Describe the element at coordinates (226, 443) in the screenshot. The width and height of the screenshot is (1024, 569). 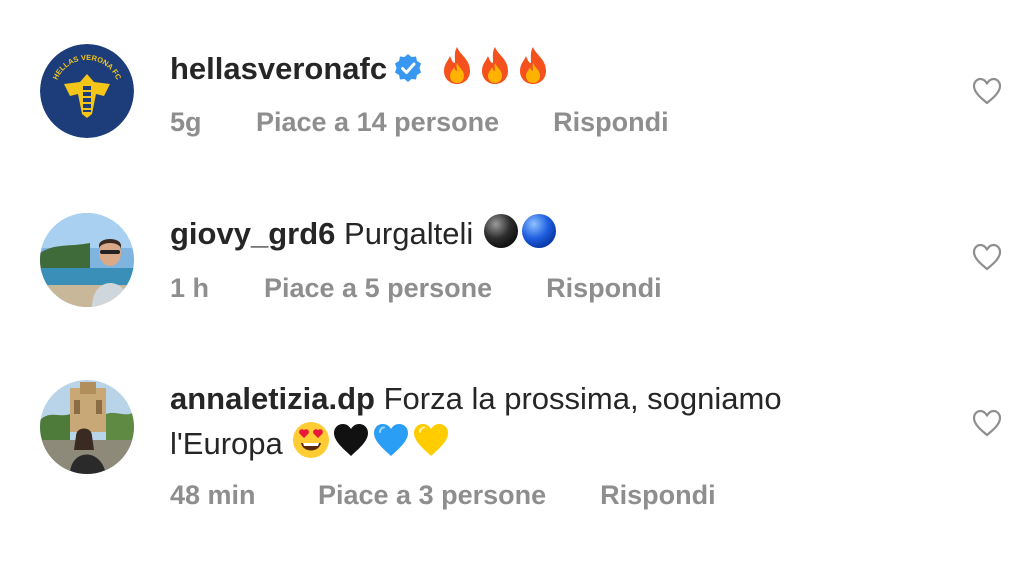
I see `comment-text-continued: l'Europa` at that location.